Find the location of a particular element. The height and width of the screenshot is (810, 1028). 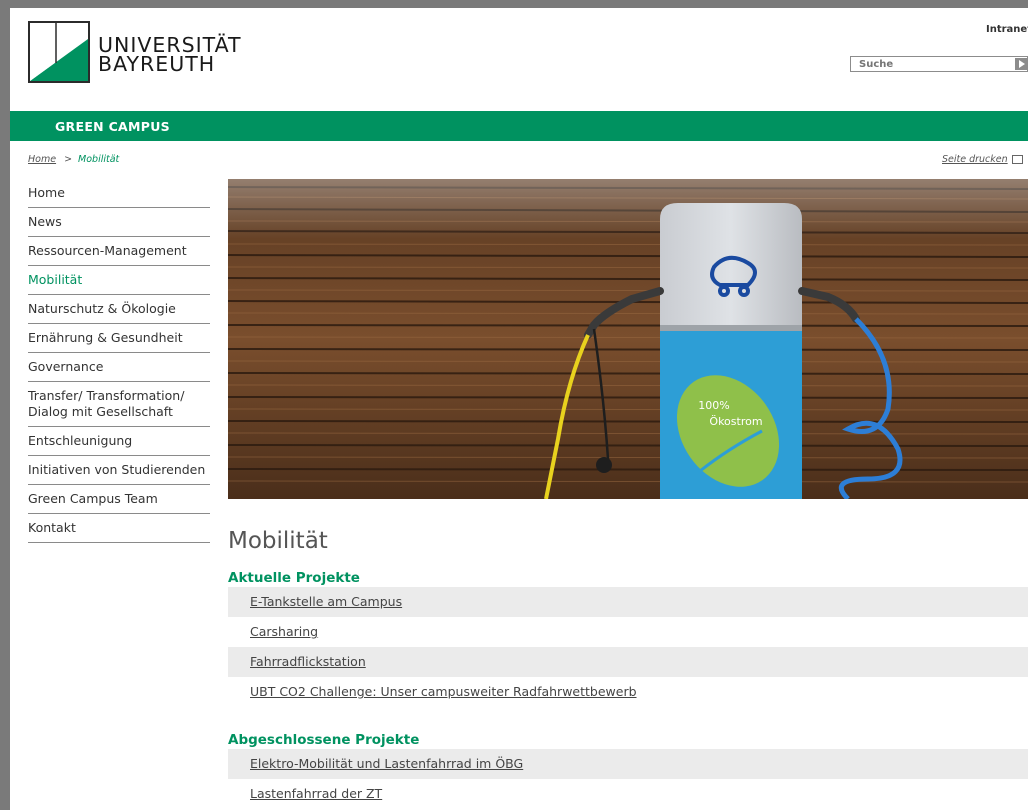

logo-line-2: BAYREUTH is located at coordinates (157, 64).